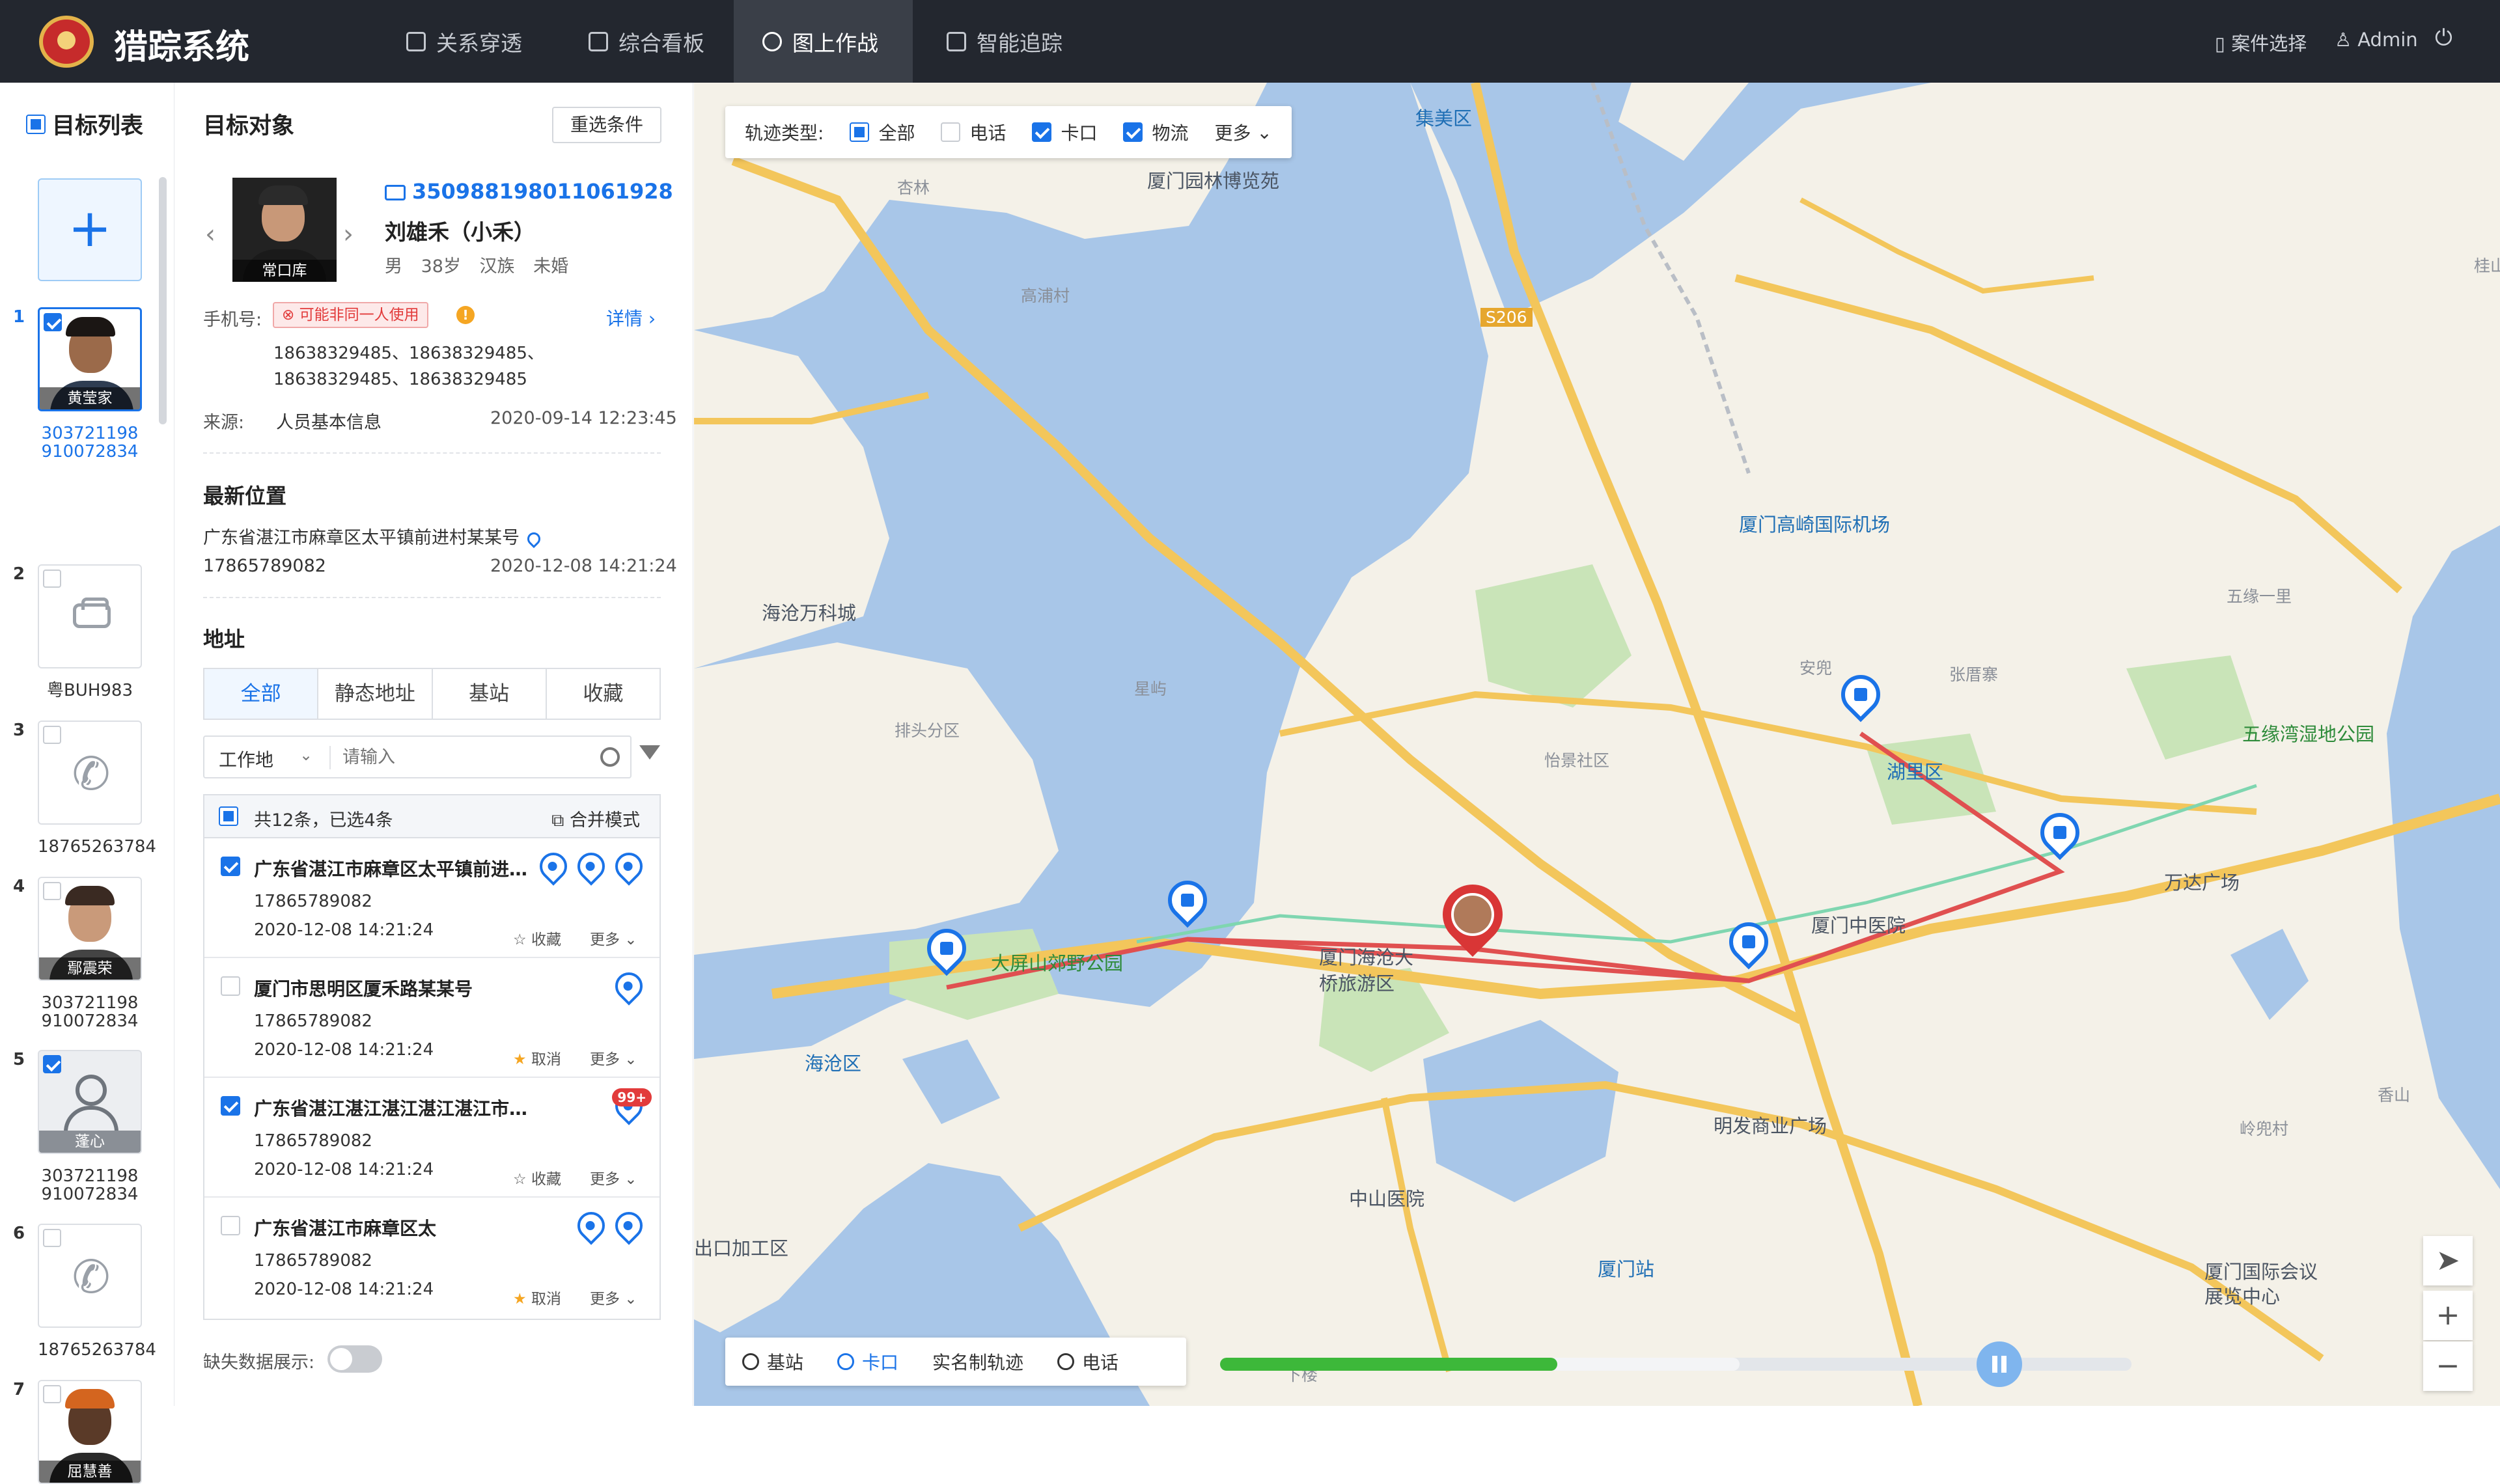  Describe the element at coordinates (628, 866) in the screenshot. I see `phone-pin-icon` at that location.